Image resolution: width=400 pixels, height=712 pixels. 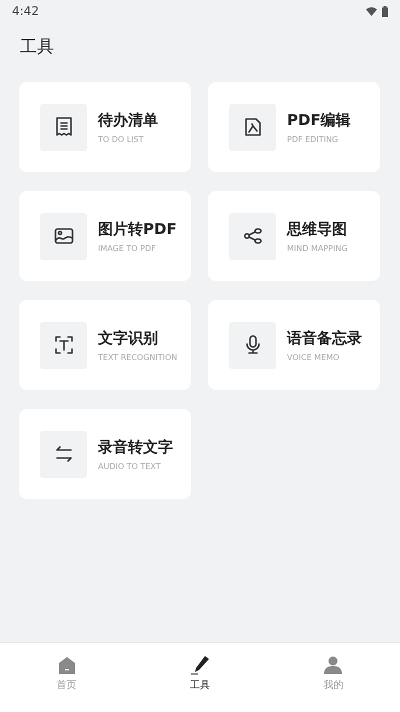 I want to click on battery-icon, so click(x=385, y=11).